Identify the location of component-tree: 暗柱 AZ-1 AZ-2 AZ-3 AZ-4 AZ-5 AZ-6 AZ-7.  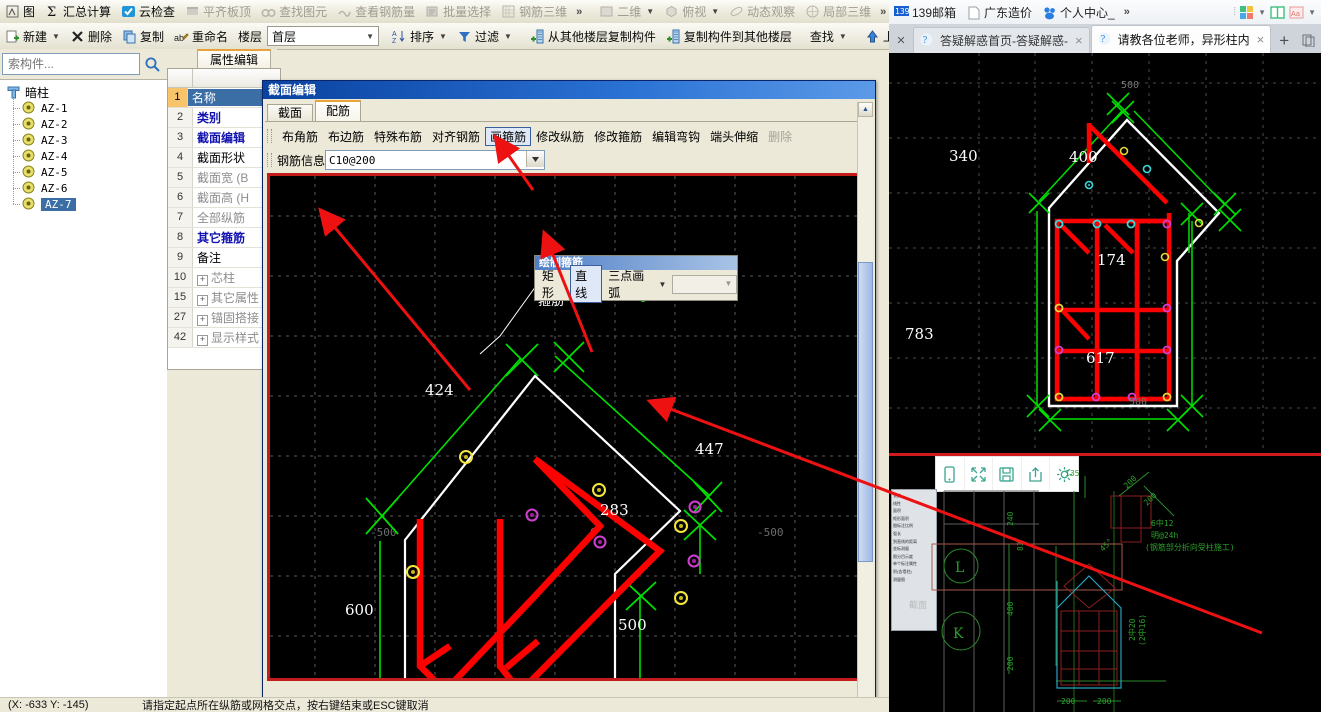
(84, 395).